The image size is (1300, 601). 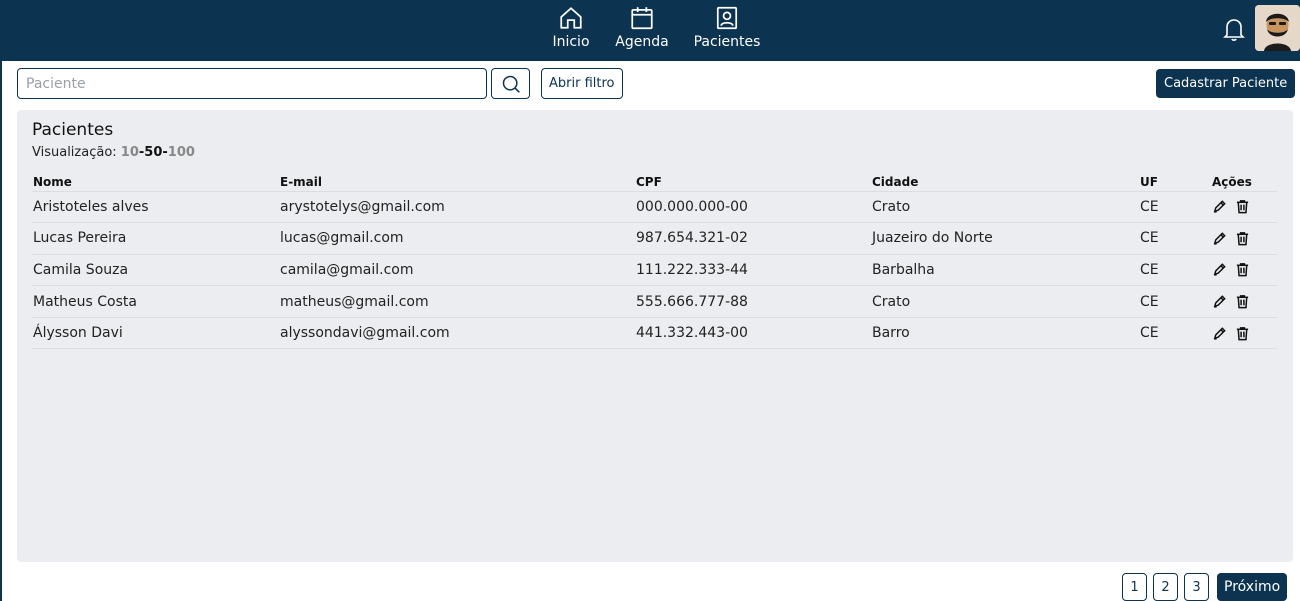 What do you see at coordinates (753, 301) in the screenshot?
I see `cell-cpf: 555.666.777-88` at bounding box center [753, 301].